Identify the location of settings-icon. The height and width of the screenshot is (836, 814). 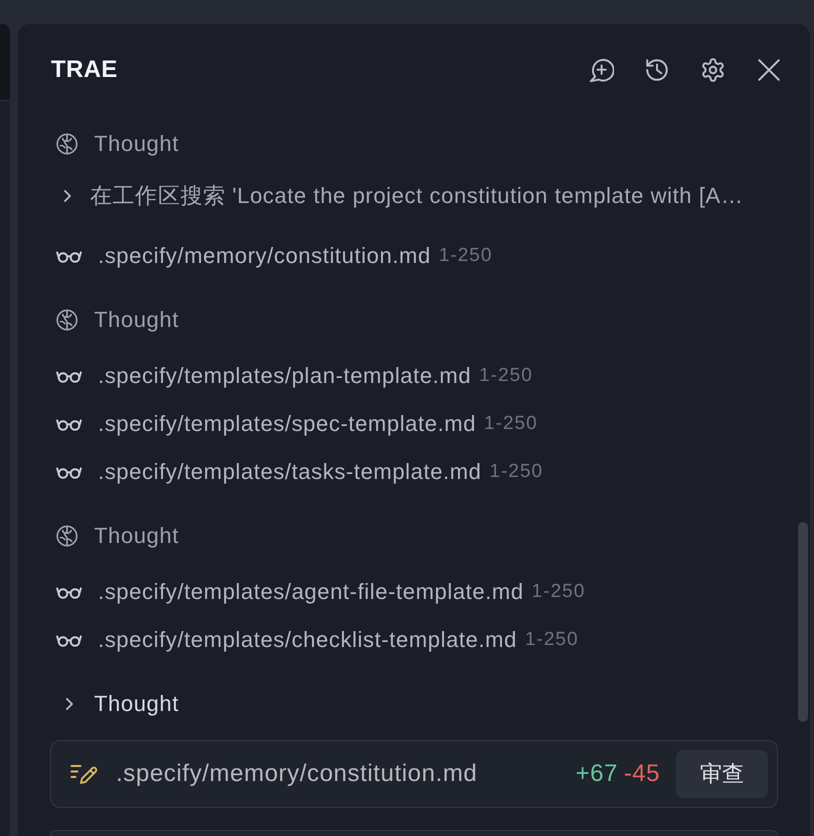
(713, 70).